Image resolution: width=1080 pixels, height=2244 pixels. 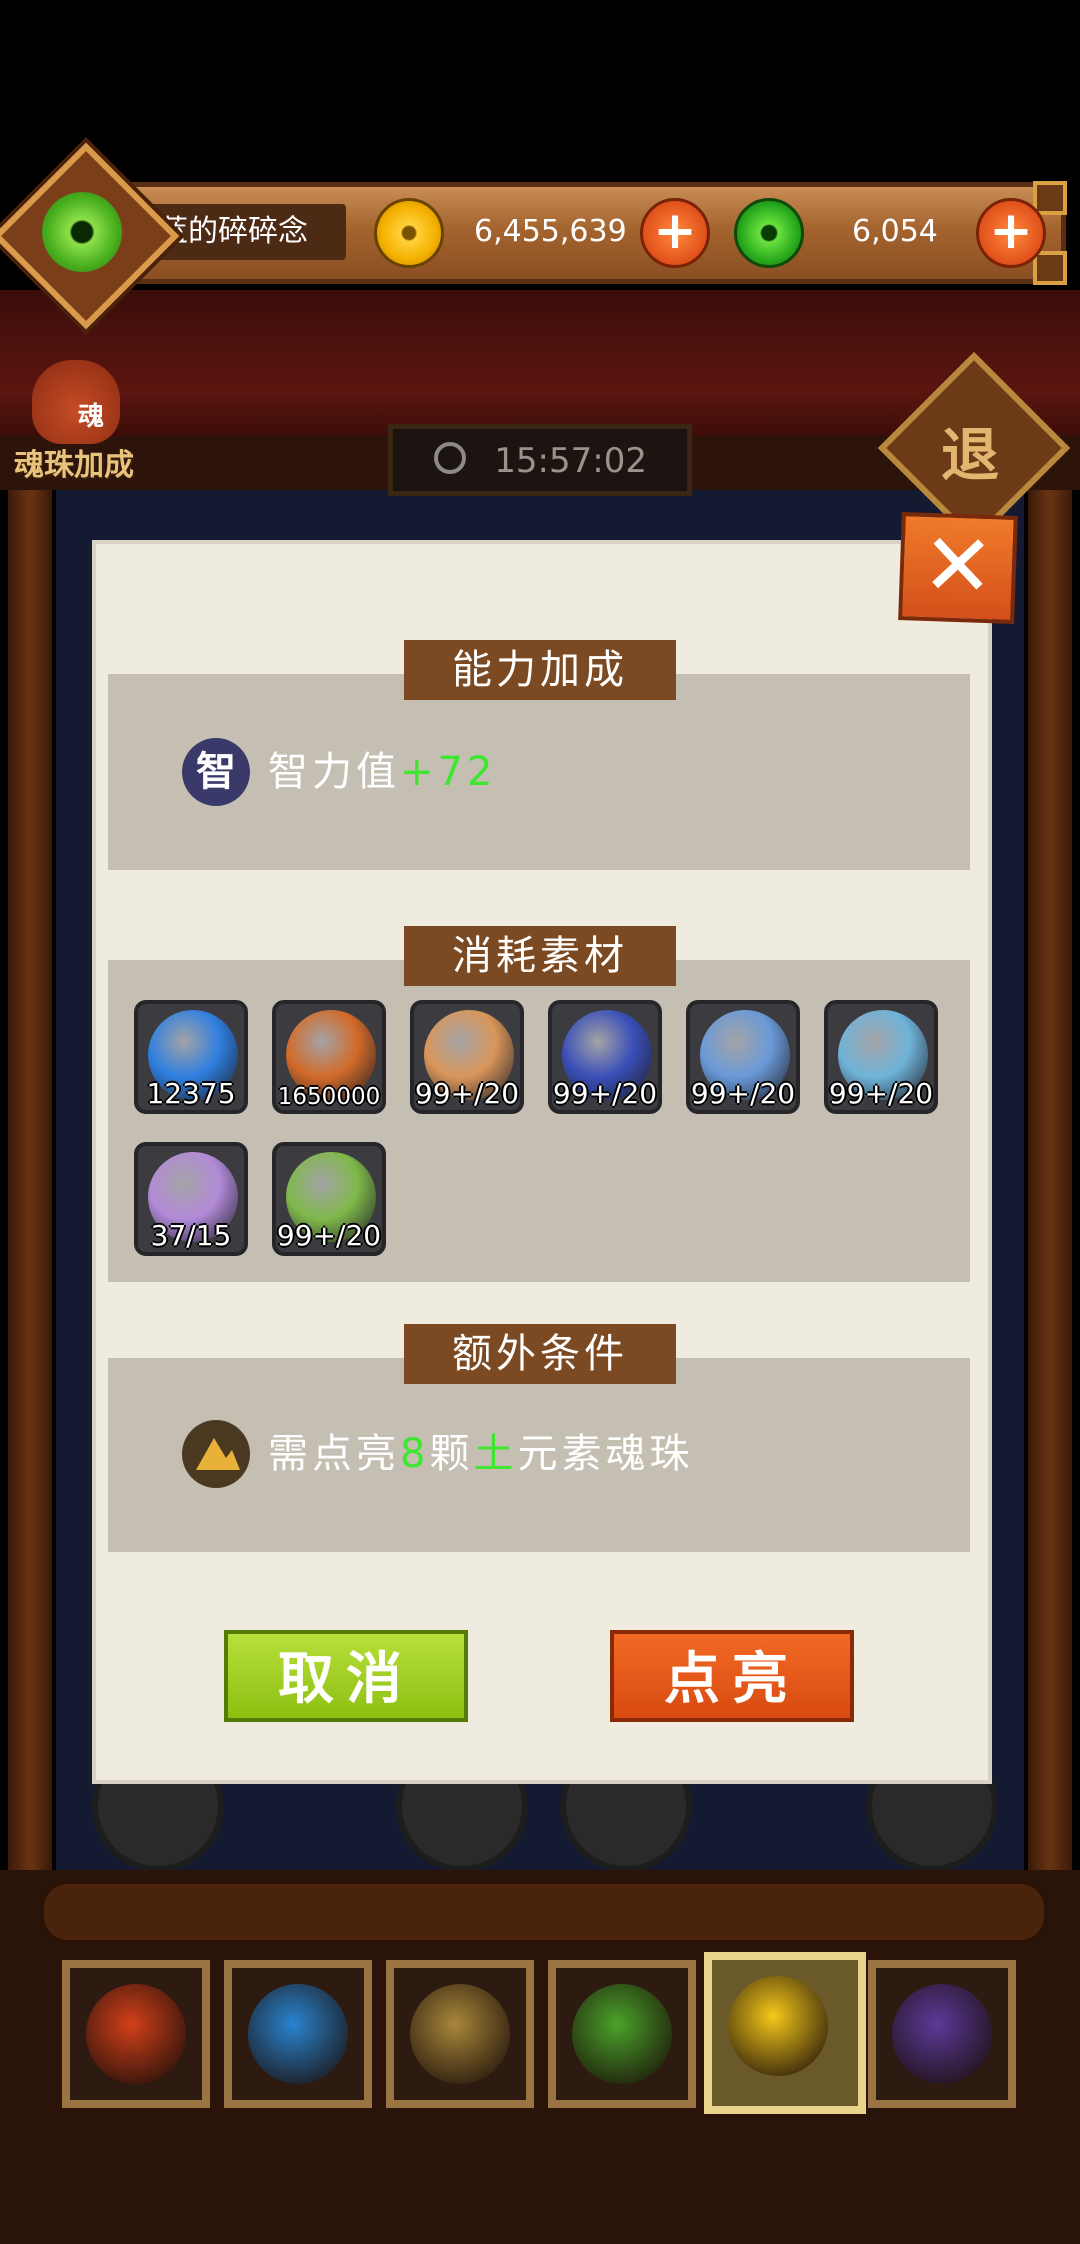 I want to click on material-count: 1650000, so click(x=329, y=1097).